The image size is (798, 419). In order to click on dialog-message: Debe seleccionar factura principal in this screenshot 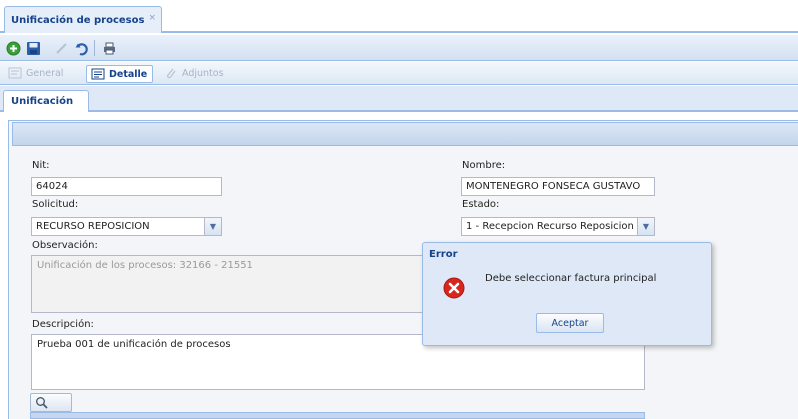, I will do `click(571, 278)`.